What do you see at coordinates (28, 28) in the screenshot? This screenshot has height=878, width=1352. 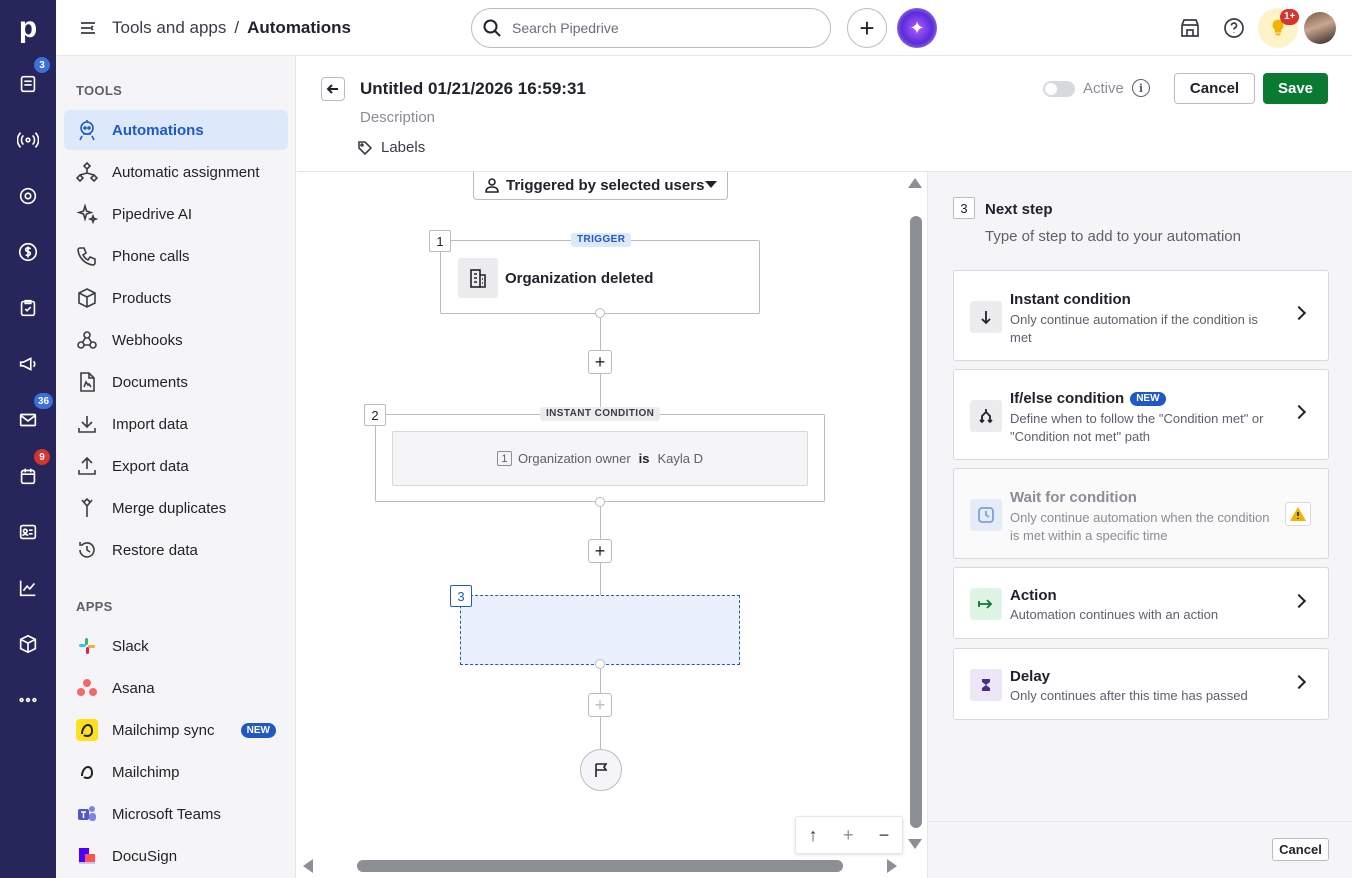 I see `pipedrive-logo: p` at bounding box center [28, 28].